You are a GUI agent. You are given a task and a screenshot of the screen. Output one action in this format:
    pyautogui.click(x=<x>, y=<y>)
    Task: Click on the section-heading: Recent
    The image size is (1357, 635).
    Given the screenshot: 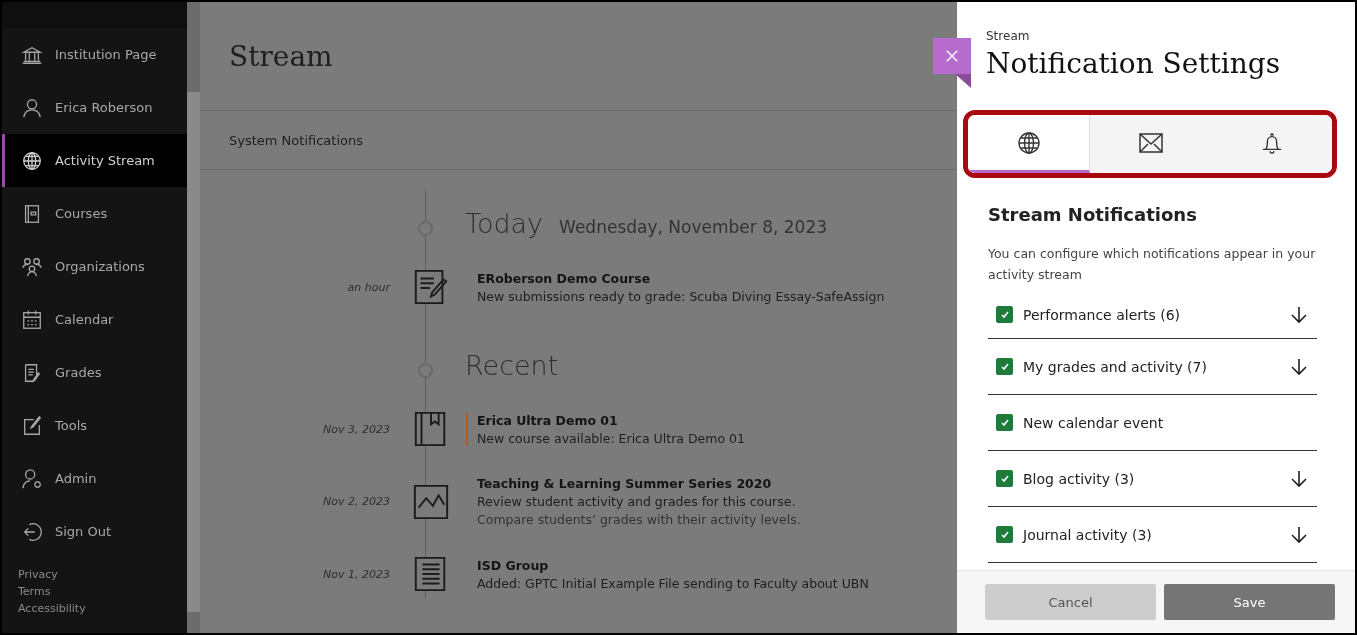 What is the action you would take?
    pyautogui.click(x=512, y=365)
    